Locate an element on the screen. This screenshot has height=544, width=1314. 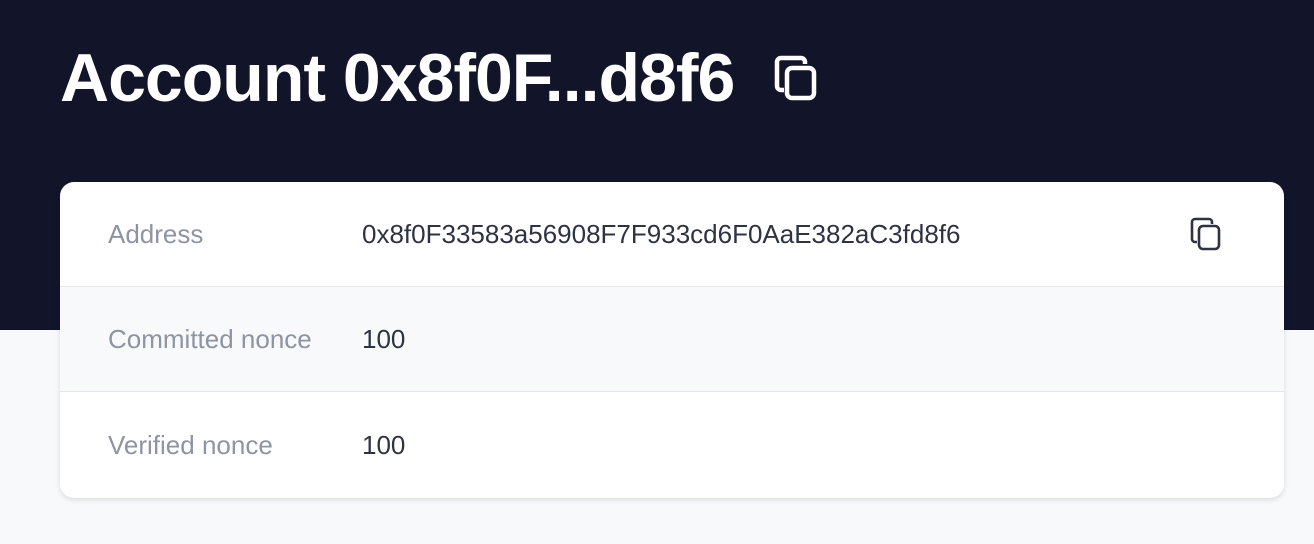
page-title: Account 0x8f0F...d8f6 is located at coordinates (397, 78).